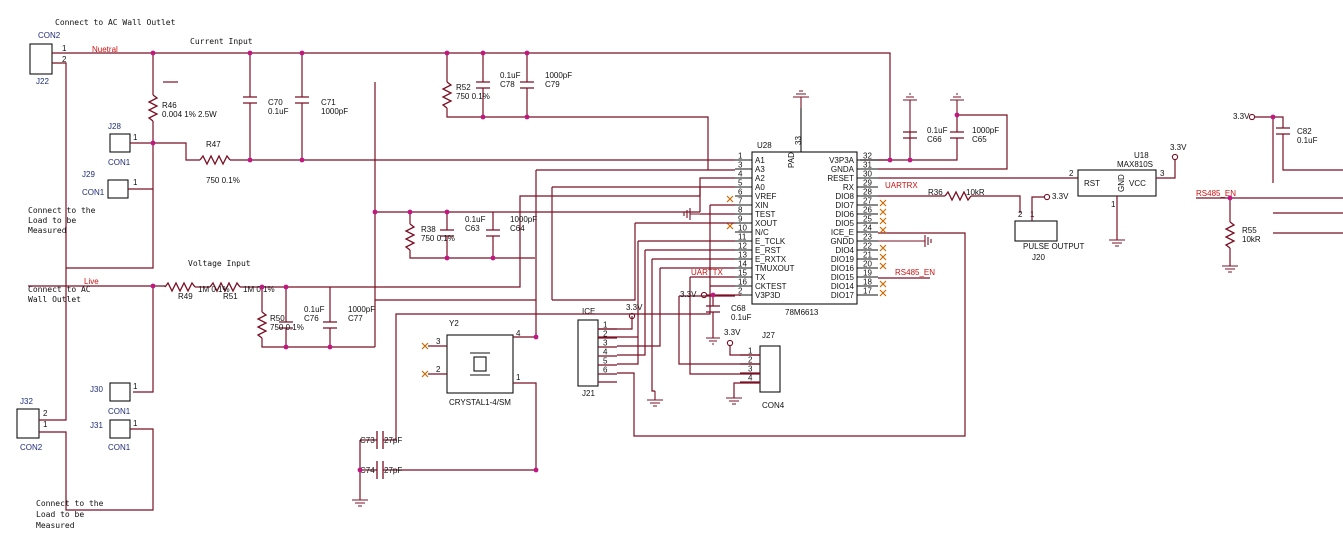 The width and height of the screenshot is (1343, 540). Describe the element at coordinates (760, 277) in the screenshot. I see `u28-pin-name: TX` at that location.